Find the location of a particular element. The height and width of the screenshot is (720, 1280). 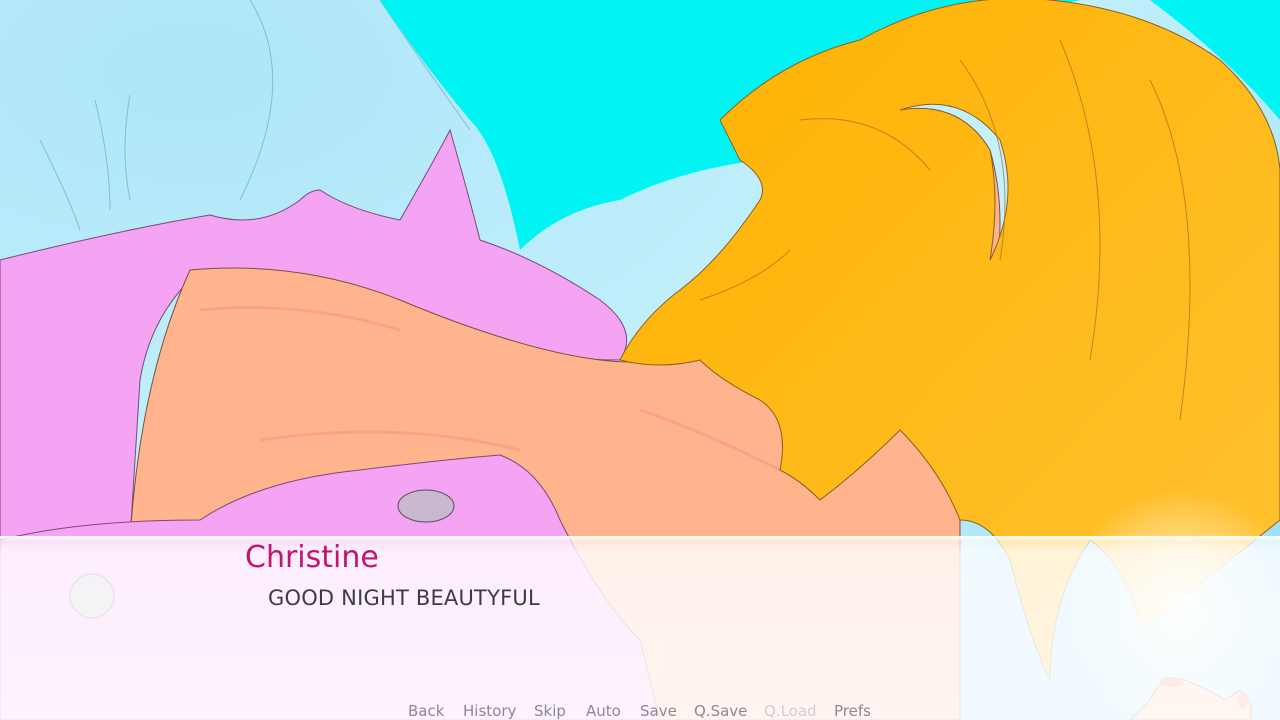

back-button: Back is located at coordinates (426, 711).